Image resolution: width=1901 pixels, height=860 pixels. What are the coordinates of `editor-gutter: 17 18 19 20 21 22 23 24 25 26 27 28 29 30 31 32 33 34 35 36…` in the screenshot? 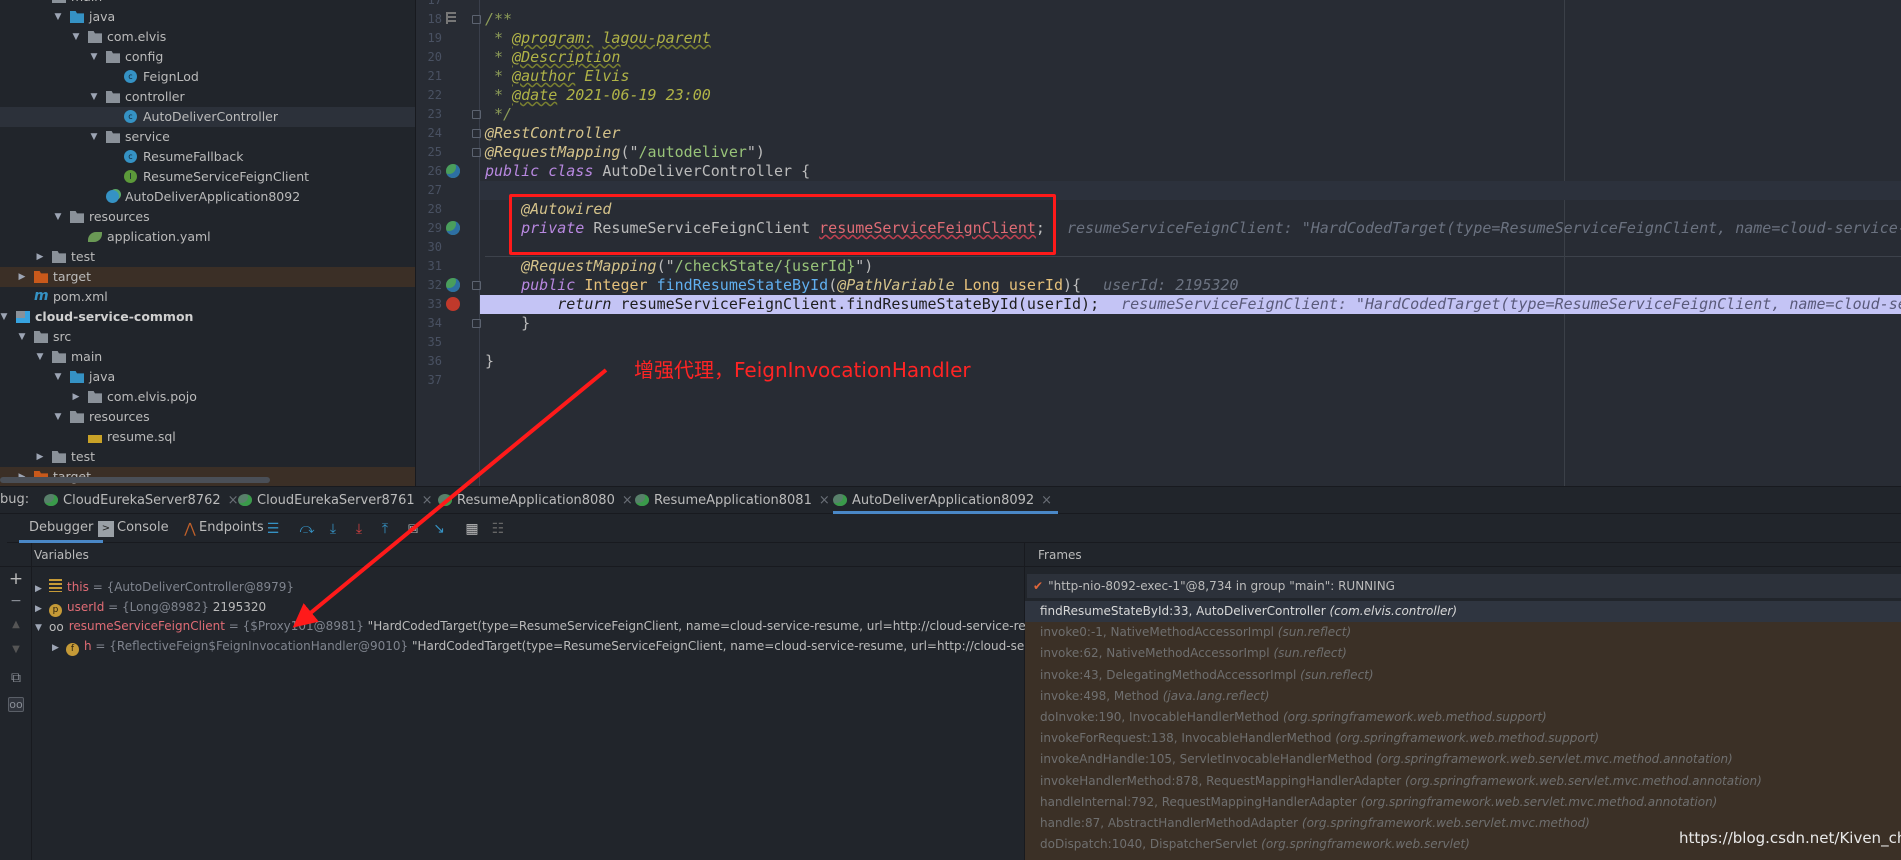 It's located at (448, 243).